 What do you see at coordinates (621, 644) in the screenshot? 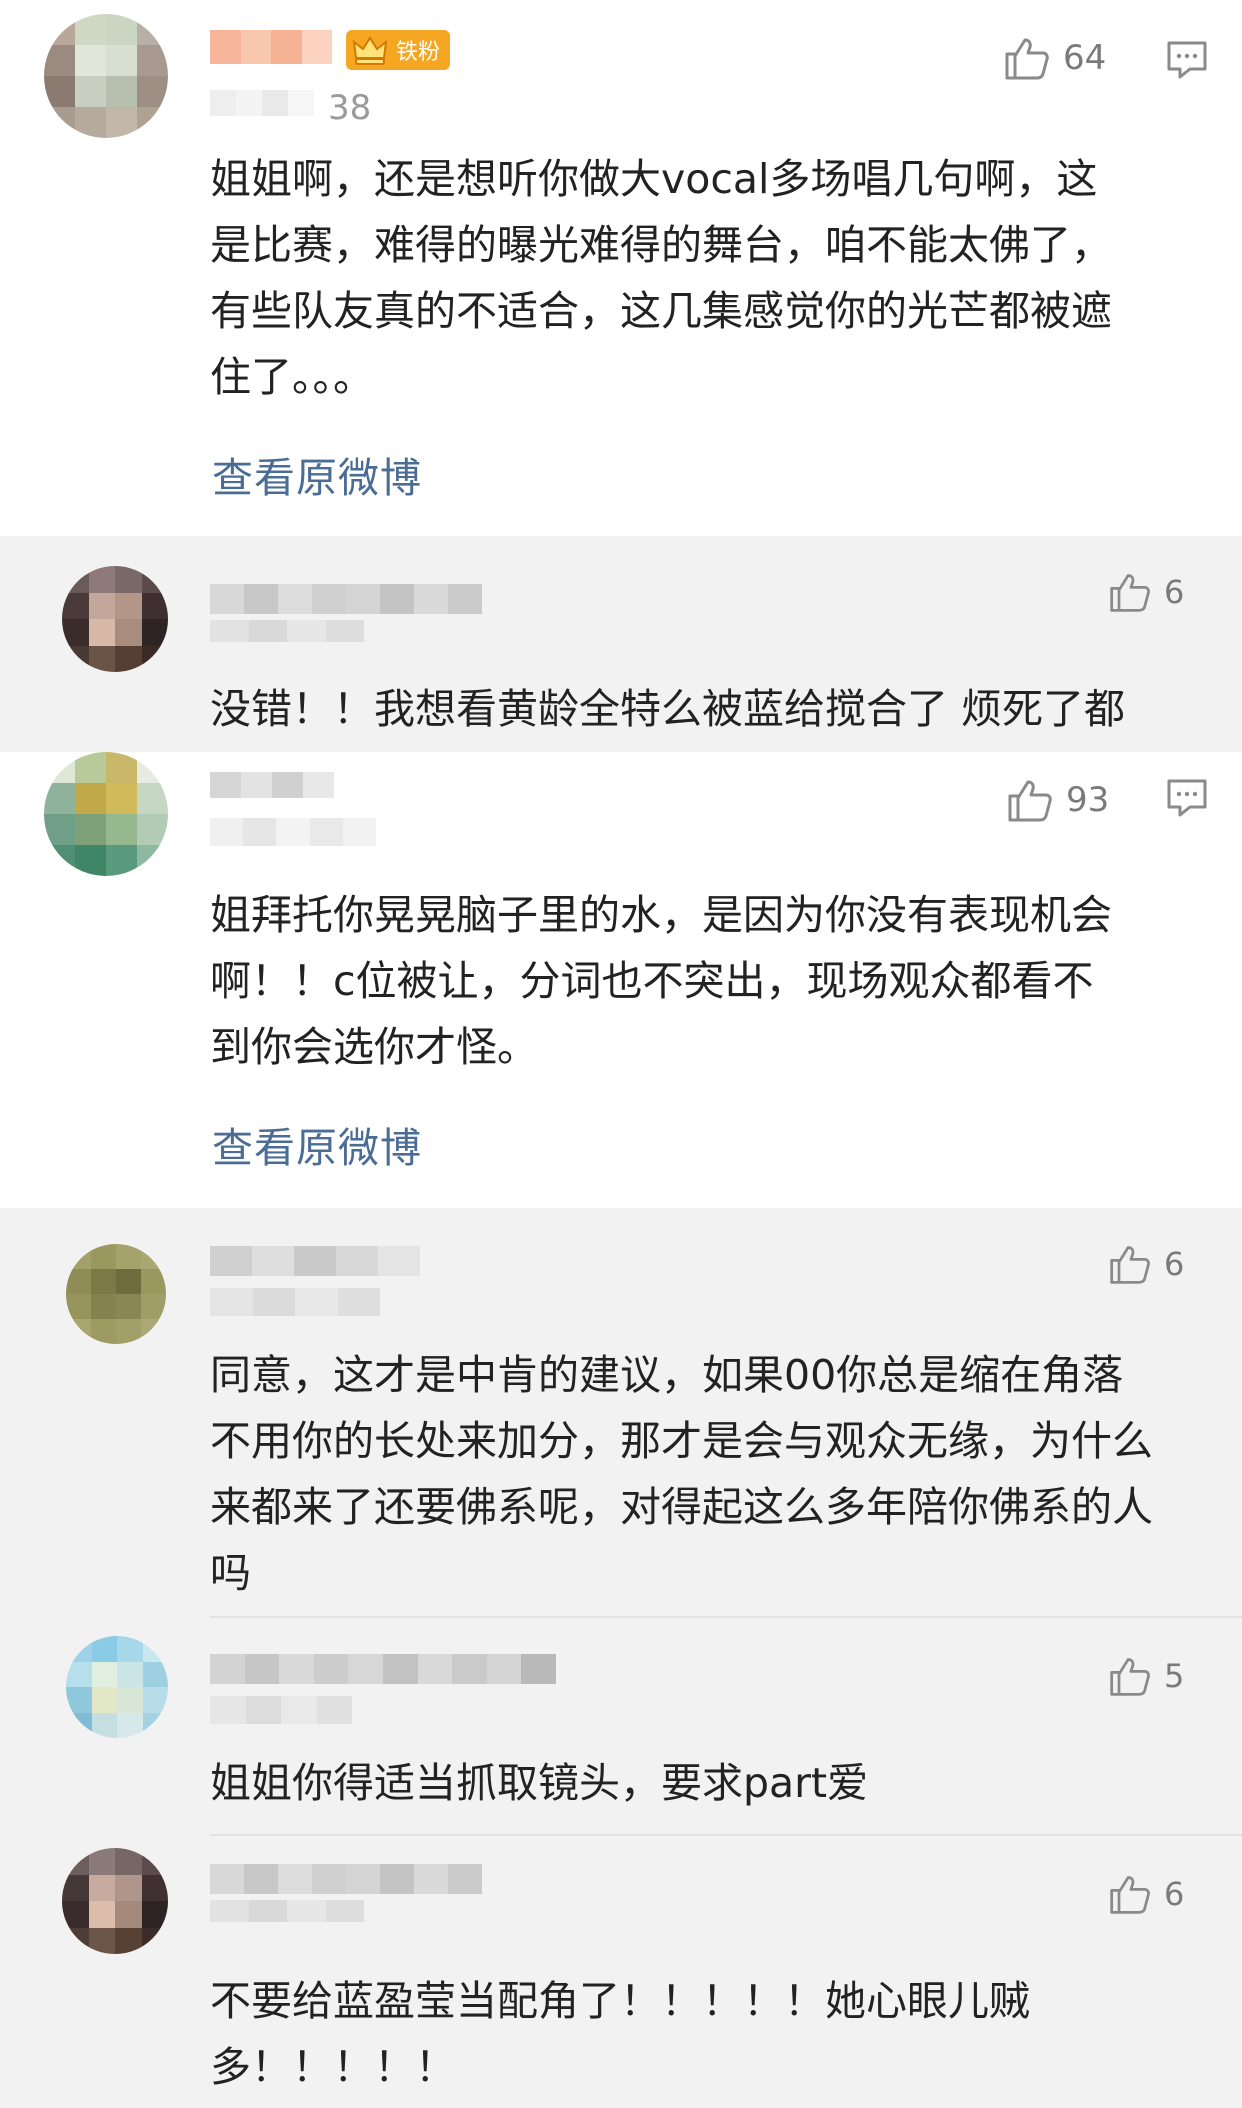
I see `reply-card: 6 没错！！我想看黄龄全特么被蓝给搅合了 烦死了都` at bounding box center [621, 644].